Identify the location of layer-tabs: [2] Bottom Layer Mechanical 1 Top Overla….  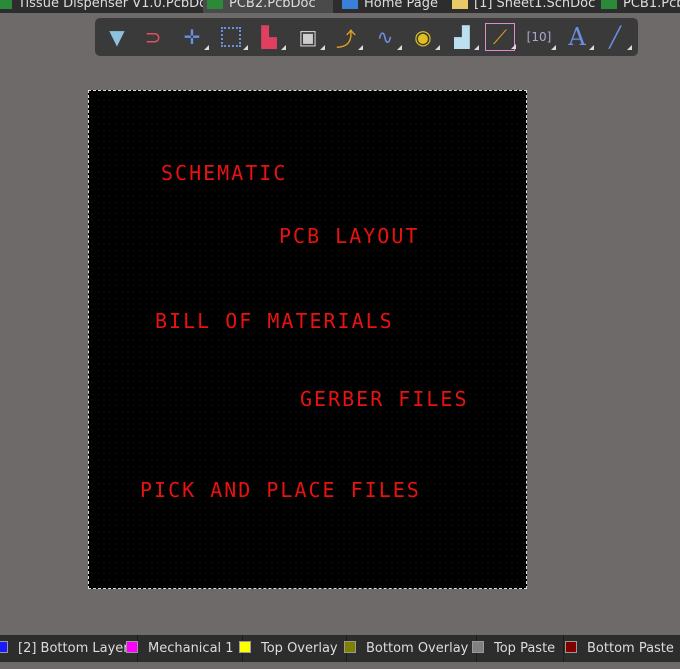
(340, 648).